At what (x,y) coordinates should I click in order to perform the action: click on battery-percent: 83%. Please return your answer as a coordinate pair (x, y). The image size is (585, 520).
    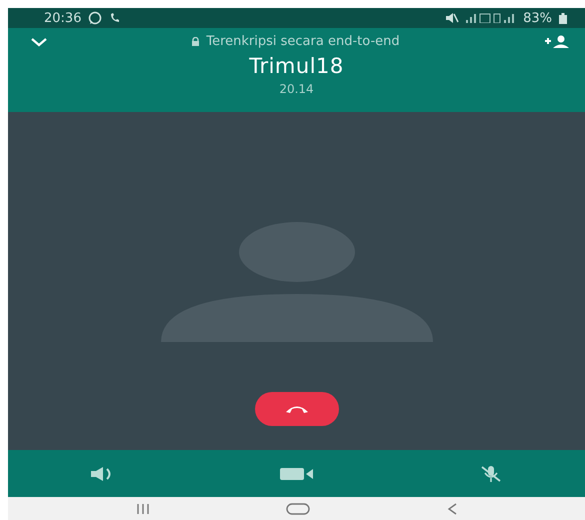
    Looking at the image, I should click on (537, 18).